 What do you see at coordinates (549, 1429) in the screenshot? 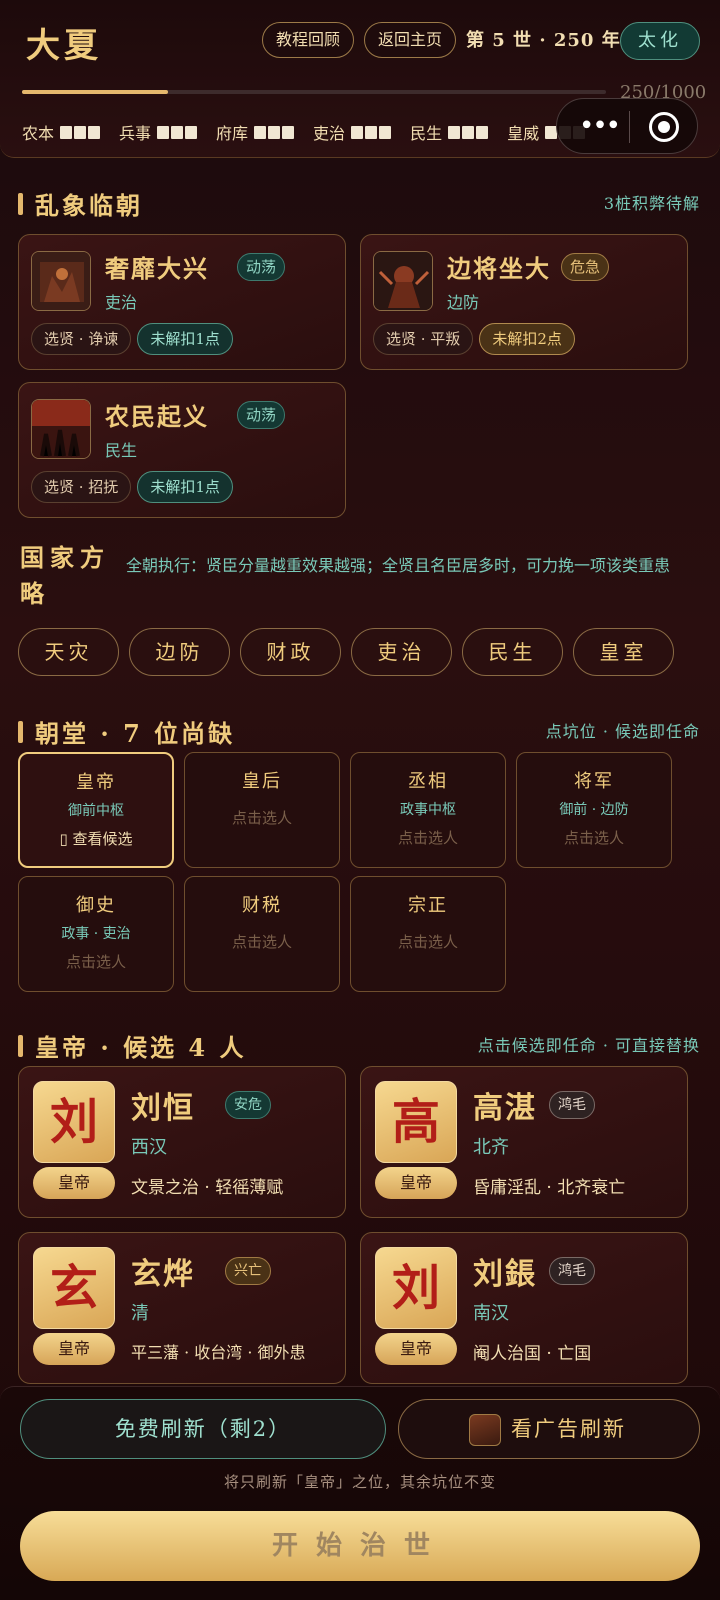
I see `ad-refresh-button: 看广告刷新` at bounding box center [549, 1429].